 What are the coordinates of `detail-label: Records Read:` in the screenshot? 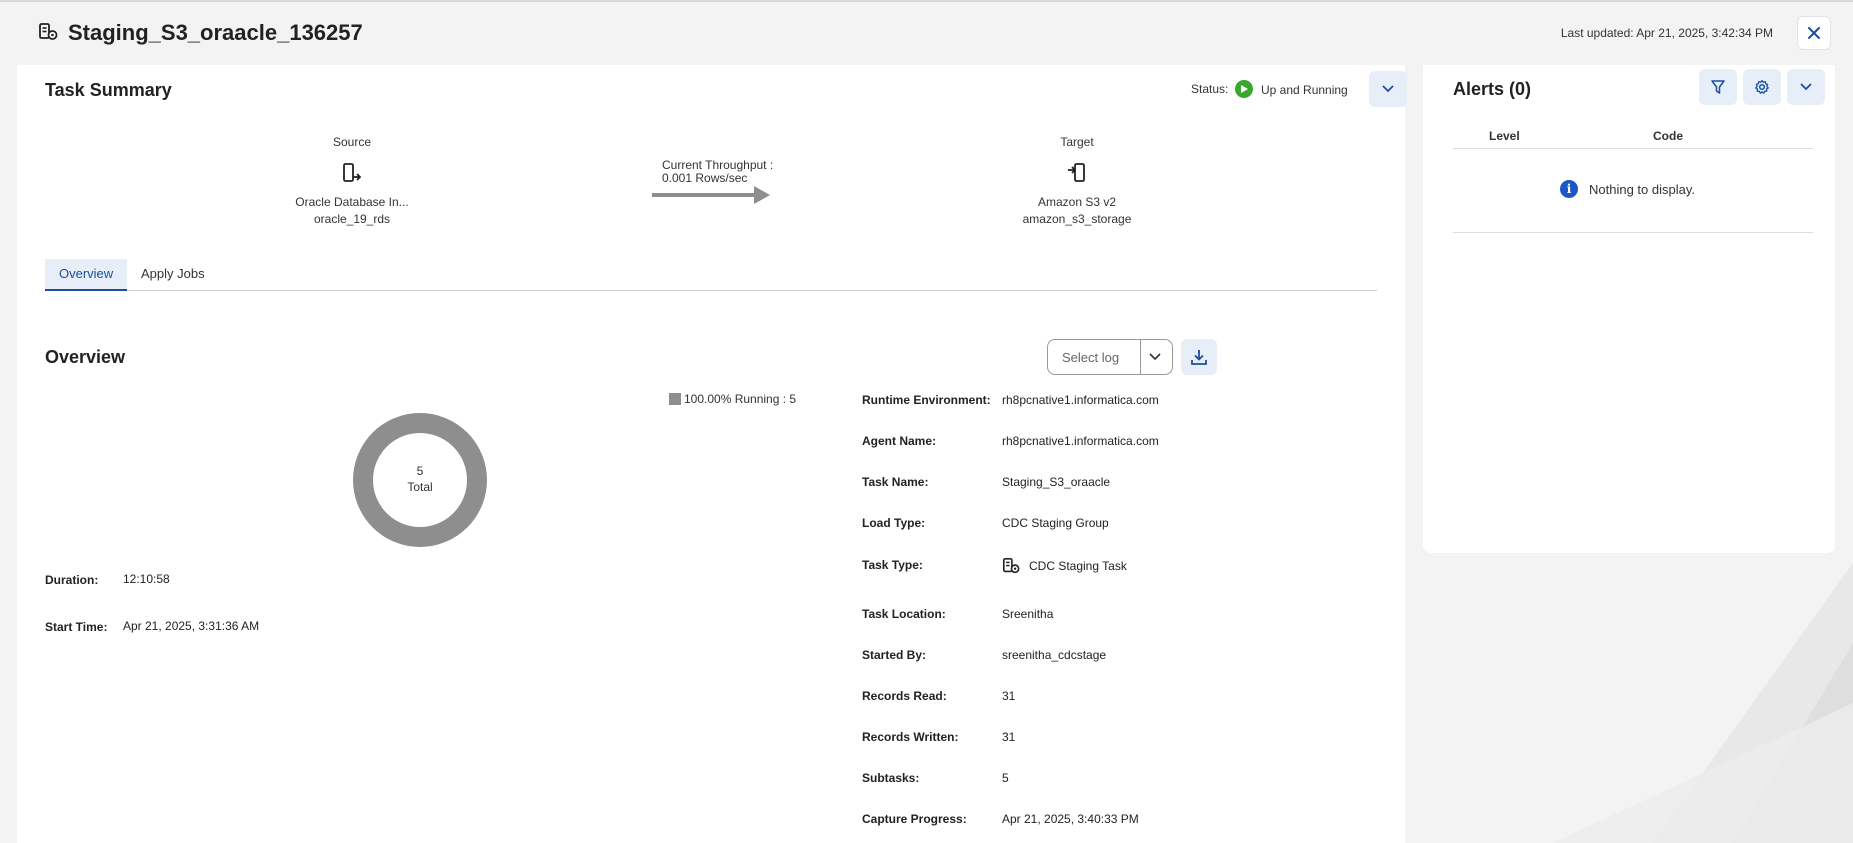 It's located at (904, 696).